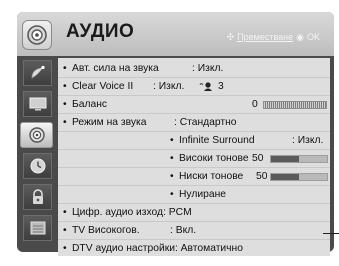  What do you see at coordinates (208, 68) in the screenshot?
I see `auto-volume-value: : Изкл.` at bounding box center [208, 68].